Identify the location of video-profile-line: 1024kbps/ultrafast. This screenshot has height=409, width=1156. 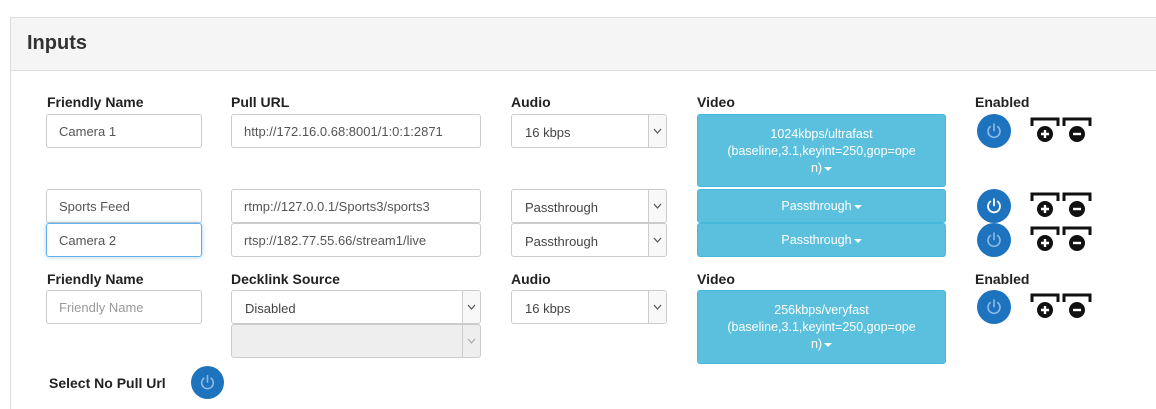
(821, 134).